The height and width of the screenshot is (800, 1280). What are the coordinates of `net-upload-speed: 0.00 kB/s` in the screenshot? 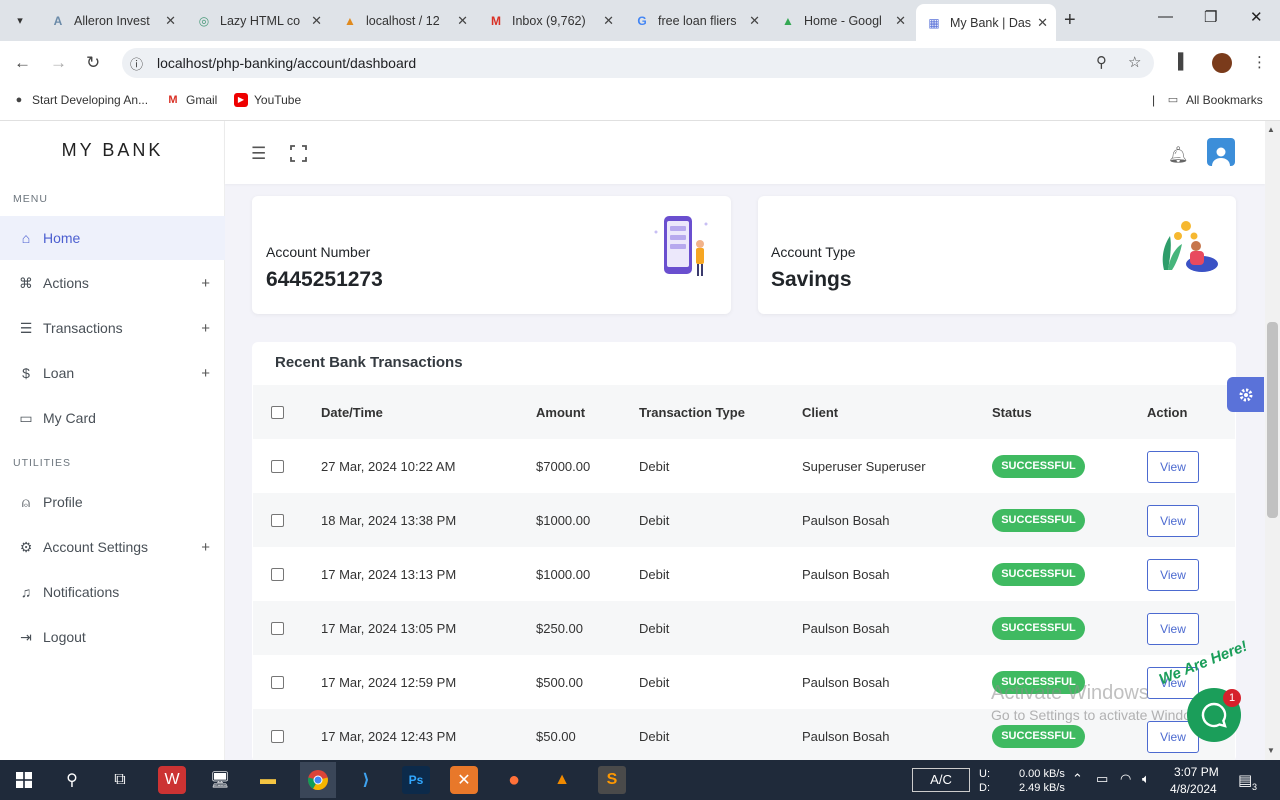 It's located at (1042, 774).